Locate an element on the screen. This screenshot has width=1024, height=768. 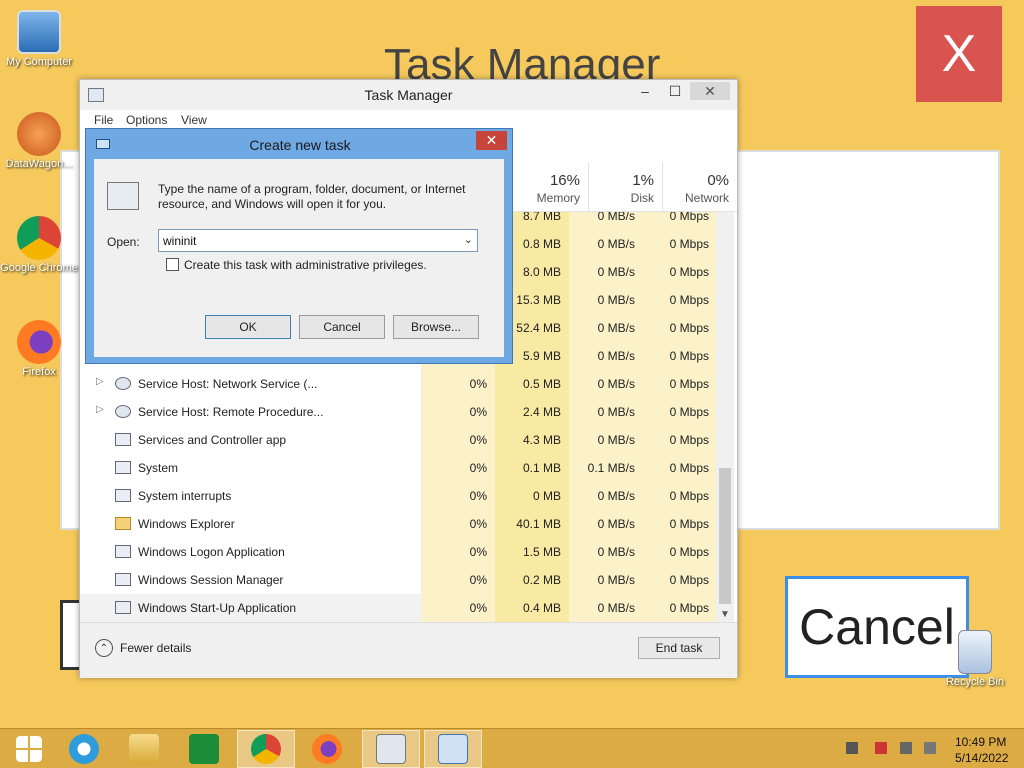
network-icon is located at coordinates (906, 748).